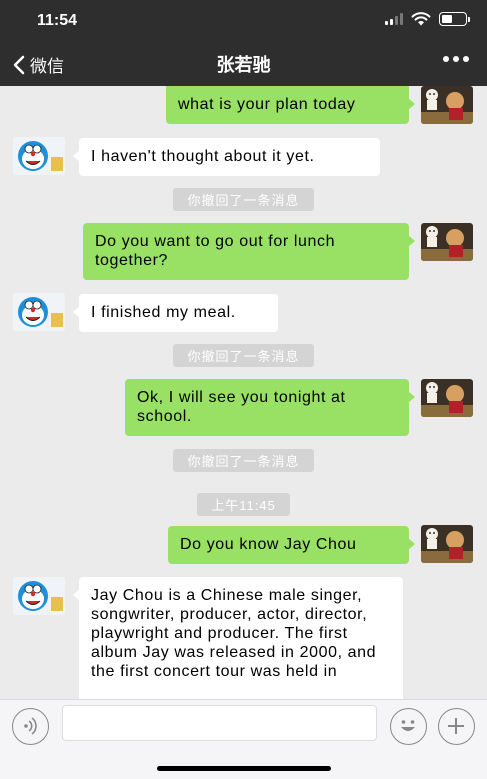 Image resolution: width=487 pixels, height=779 pixels. I want to click on emoji-icon, so click(408, 725).